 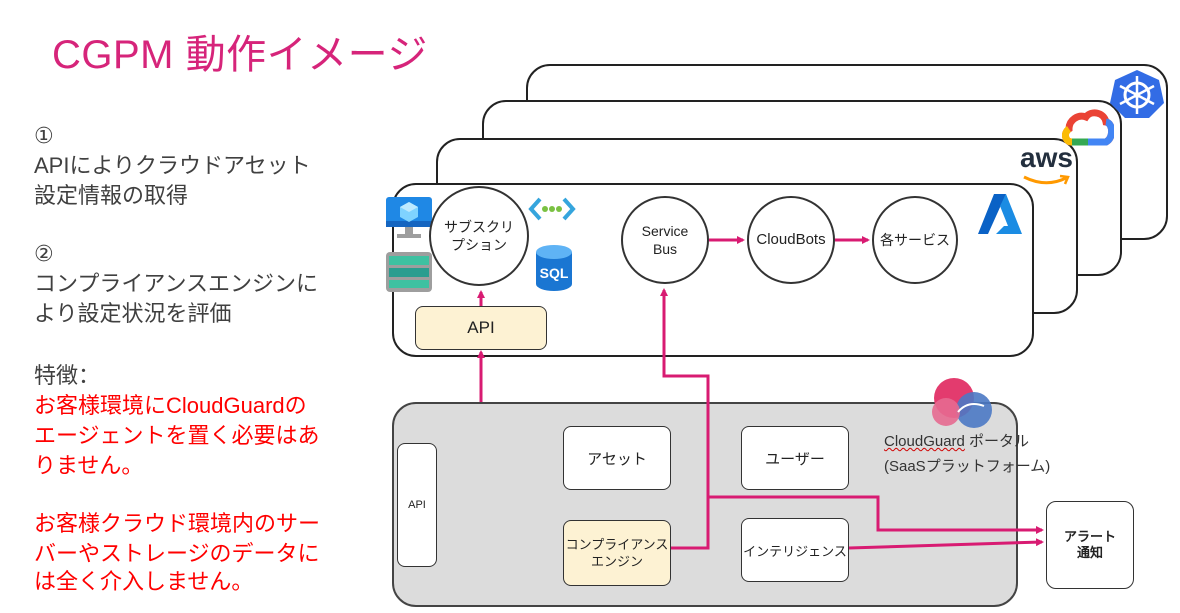 I want to click on user-box: ユーザー, so click(x=795, y=458).